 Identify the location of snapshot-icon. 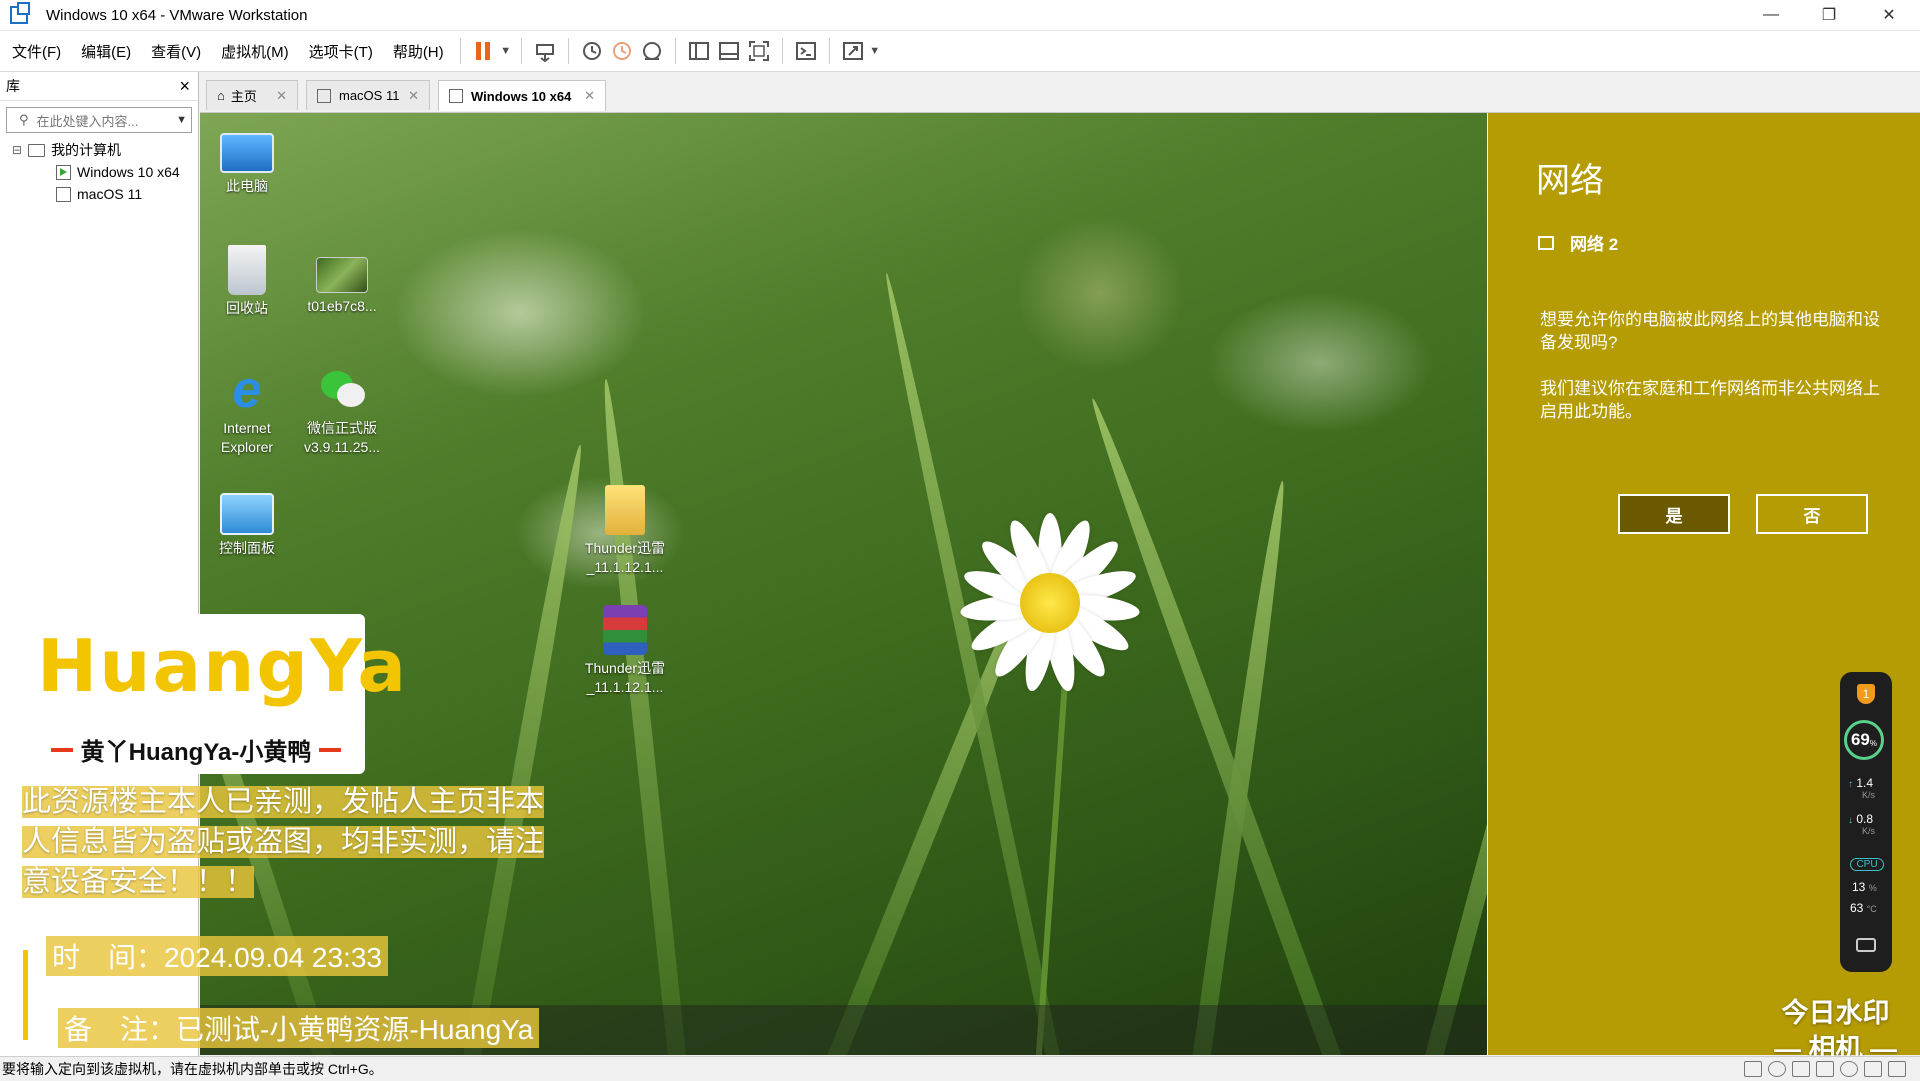
(592, 51).